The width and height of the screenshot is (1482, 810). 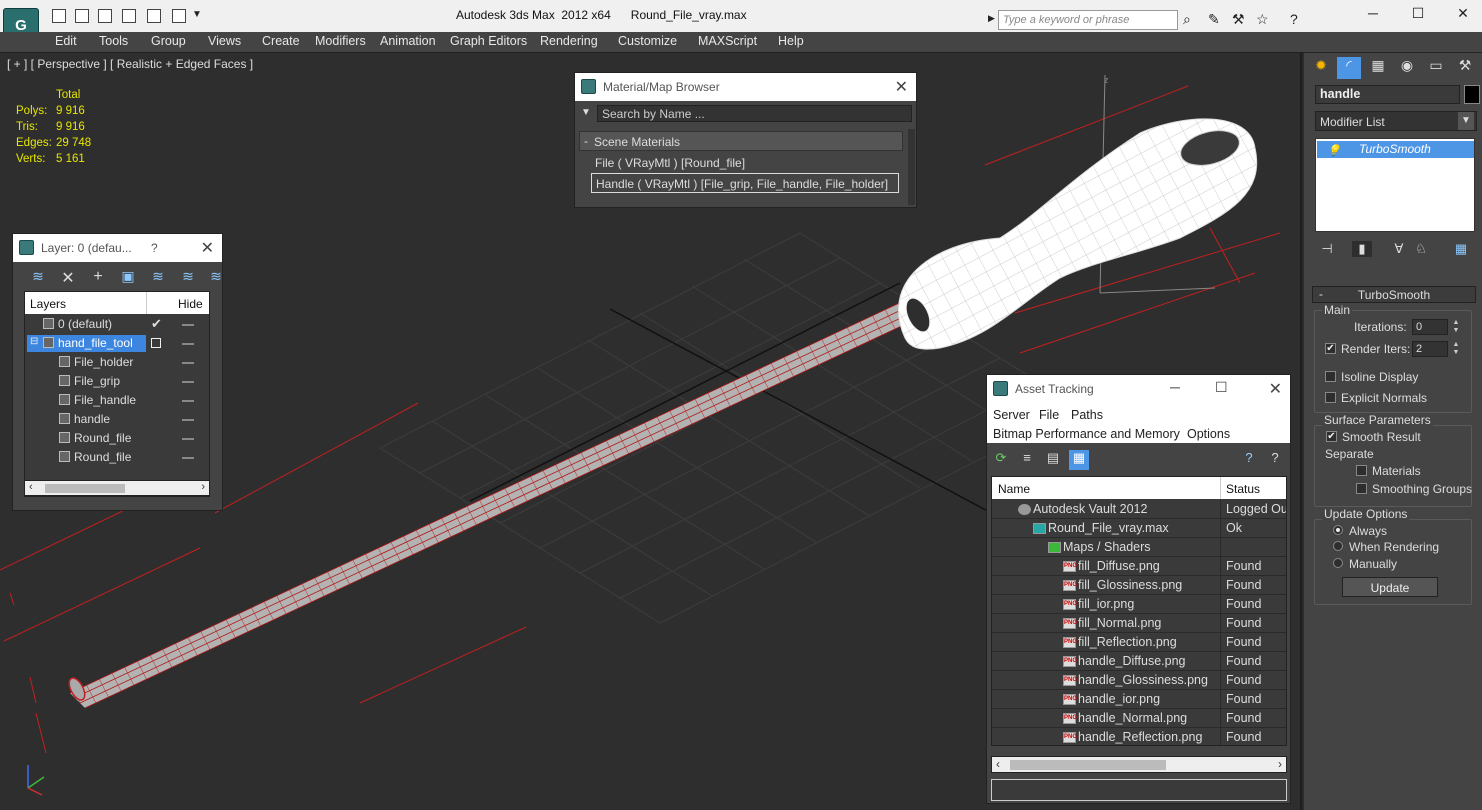 What do you see at coordinates (68, 277) in the screenshot?
I see `delete-layer-icon: ✕` at bounding box center [68, 277].